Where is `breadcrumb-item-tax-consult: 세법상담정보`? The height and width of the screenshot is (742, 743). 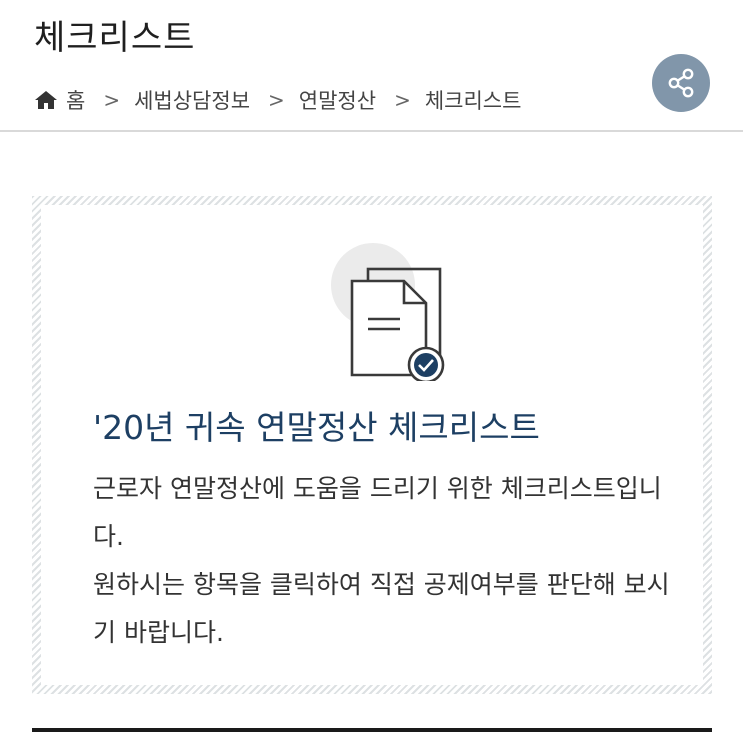 breadcrumb-item-tax-consult: 세법상담정보 is located at coordinates (192, 100).